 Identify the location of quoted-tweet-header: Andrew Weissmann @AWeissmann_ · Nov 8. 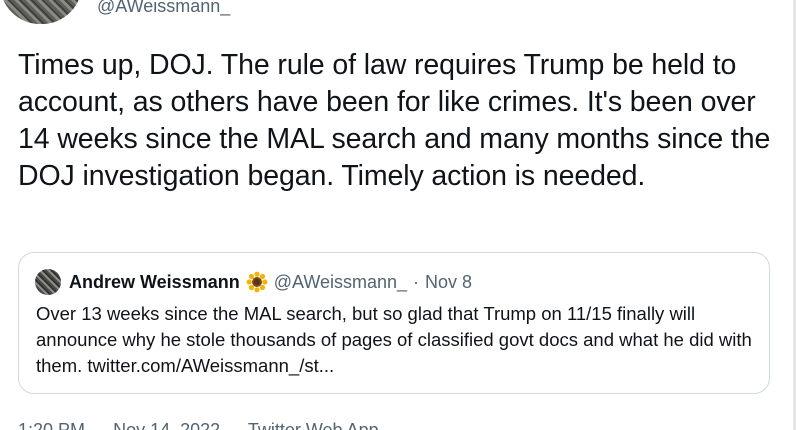
(253, 282).